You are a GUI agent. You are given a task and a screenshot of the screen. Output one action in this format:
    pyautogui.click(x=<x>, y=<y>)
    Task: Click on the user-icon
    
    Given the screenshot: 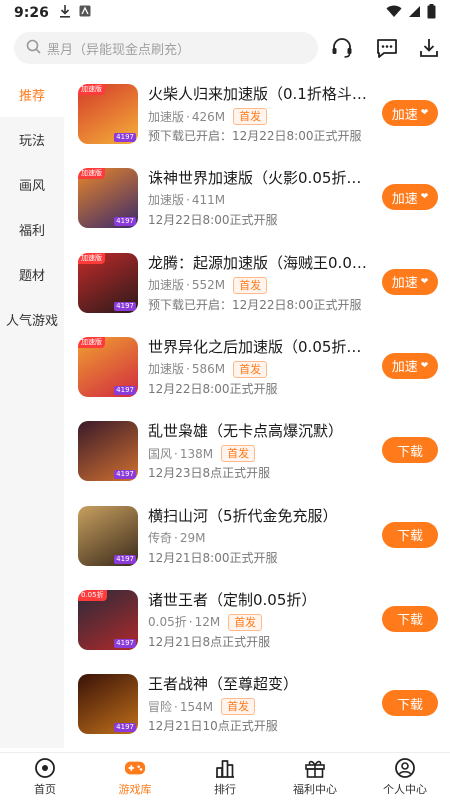 What is the action you would take?
    pyautogui.click(x=405, y=768)
    